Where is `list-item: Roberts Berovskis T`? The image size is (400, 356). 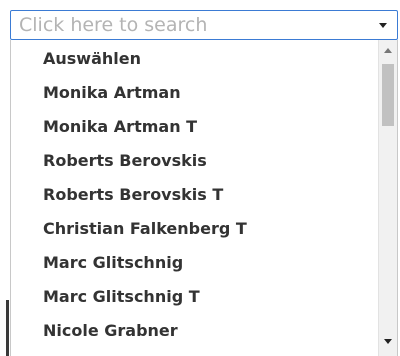 list-item: Roberts Berovskis T is located at coordinates (195, 195).